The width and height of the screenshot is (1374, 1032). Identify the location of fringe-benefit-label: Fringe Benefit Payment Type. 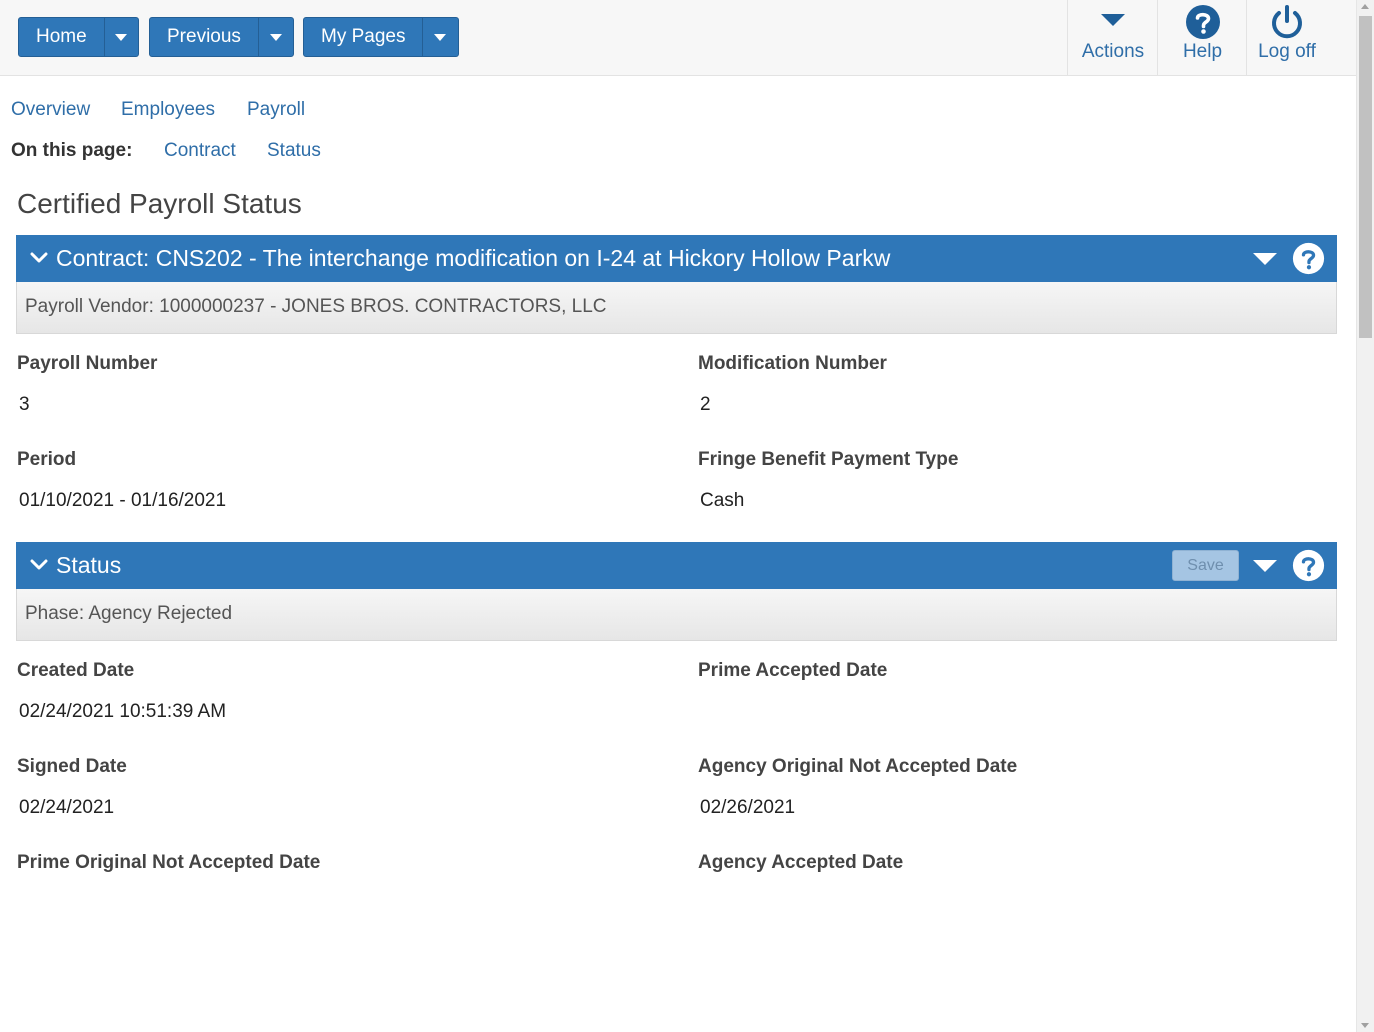
(828, 459).